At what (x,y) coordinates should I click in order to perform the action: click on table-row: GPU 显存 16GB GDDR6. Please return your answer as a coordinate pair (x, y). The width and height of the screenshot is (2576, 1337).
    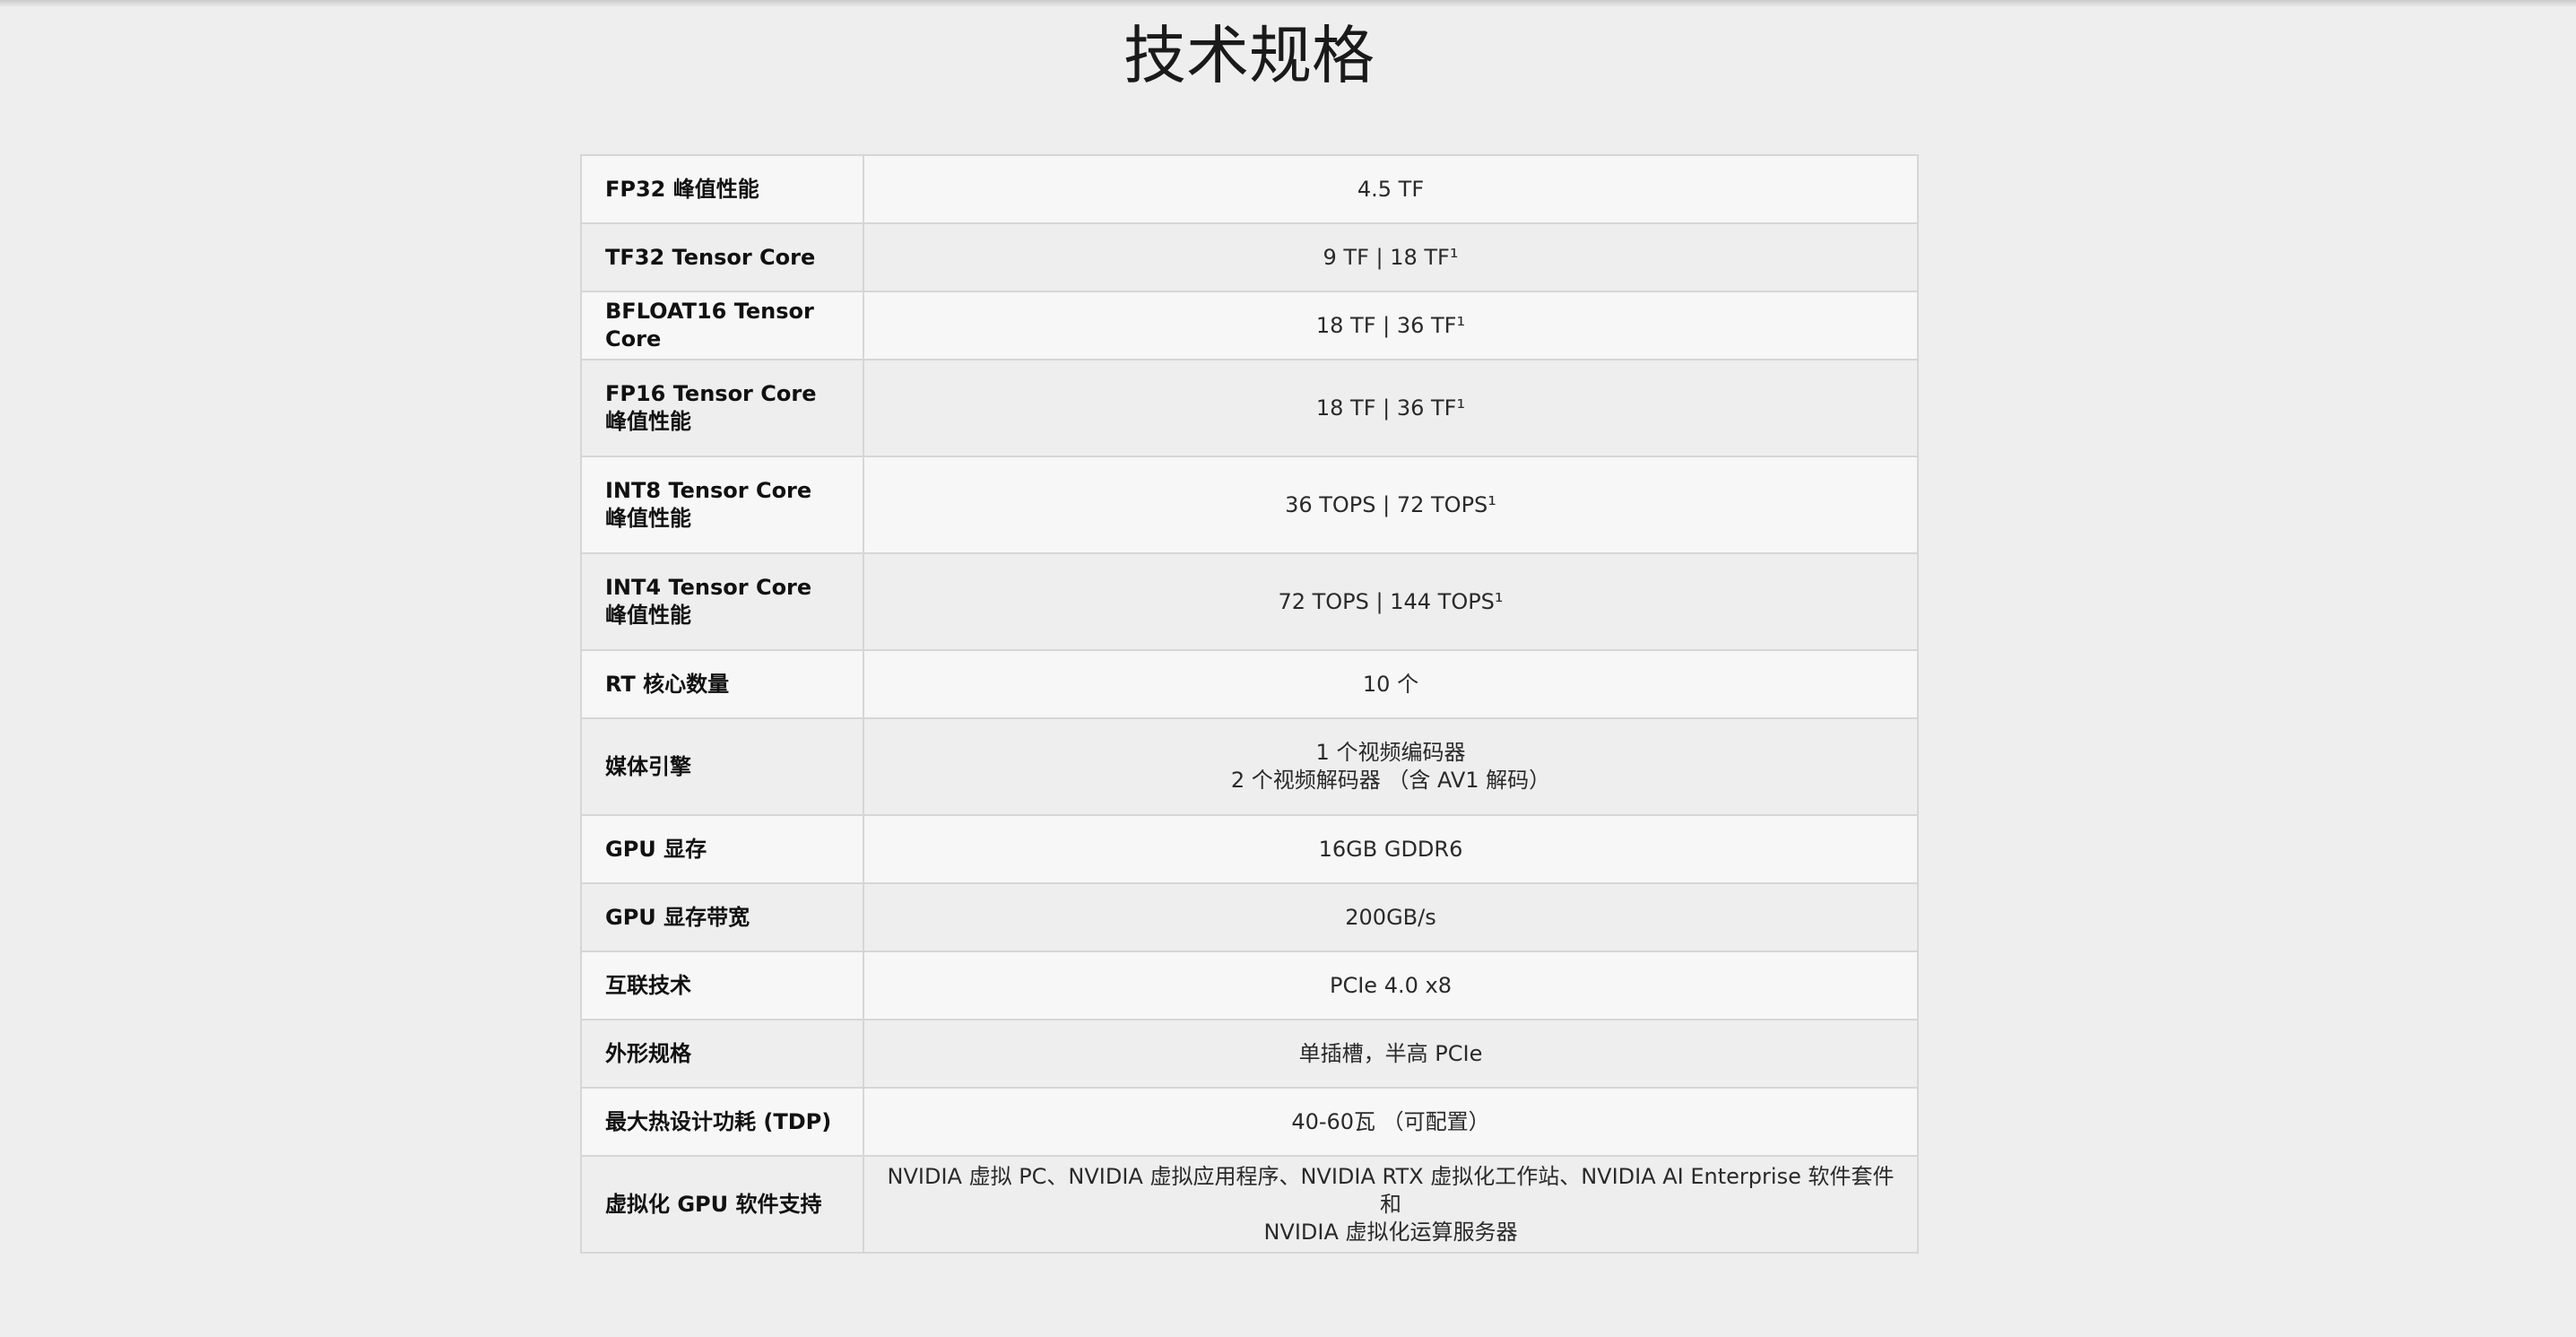
    Looking at the image, I should click on (1249, 849).